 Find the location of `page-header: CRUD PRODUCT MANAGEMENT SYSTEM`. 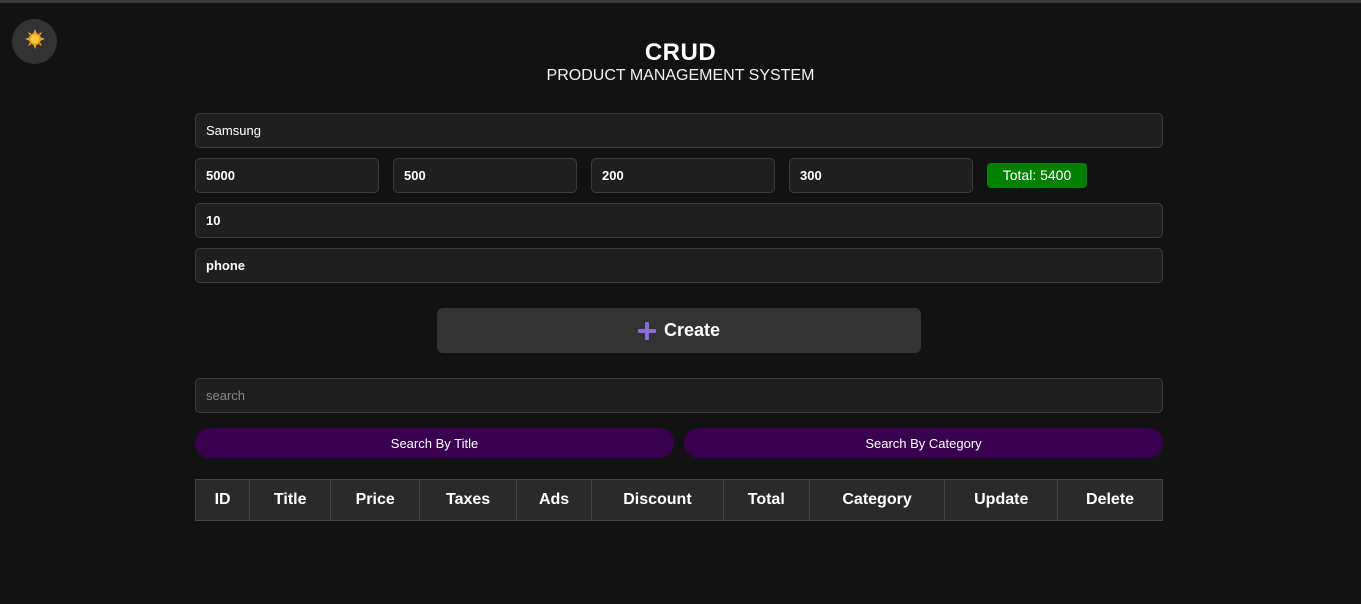

page-header: CRUD PRODUCT MANAGEMENT SYSTEM is located at coordinates (680, 62).